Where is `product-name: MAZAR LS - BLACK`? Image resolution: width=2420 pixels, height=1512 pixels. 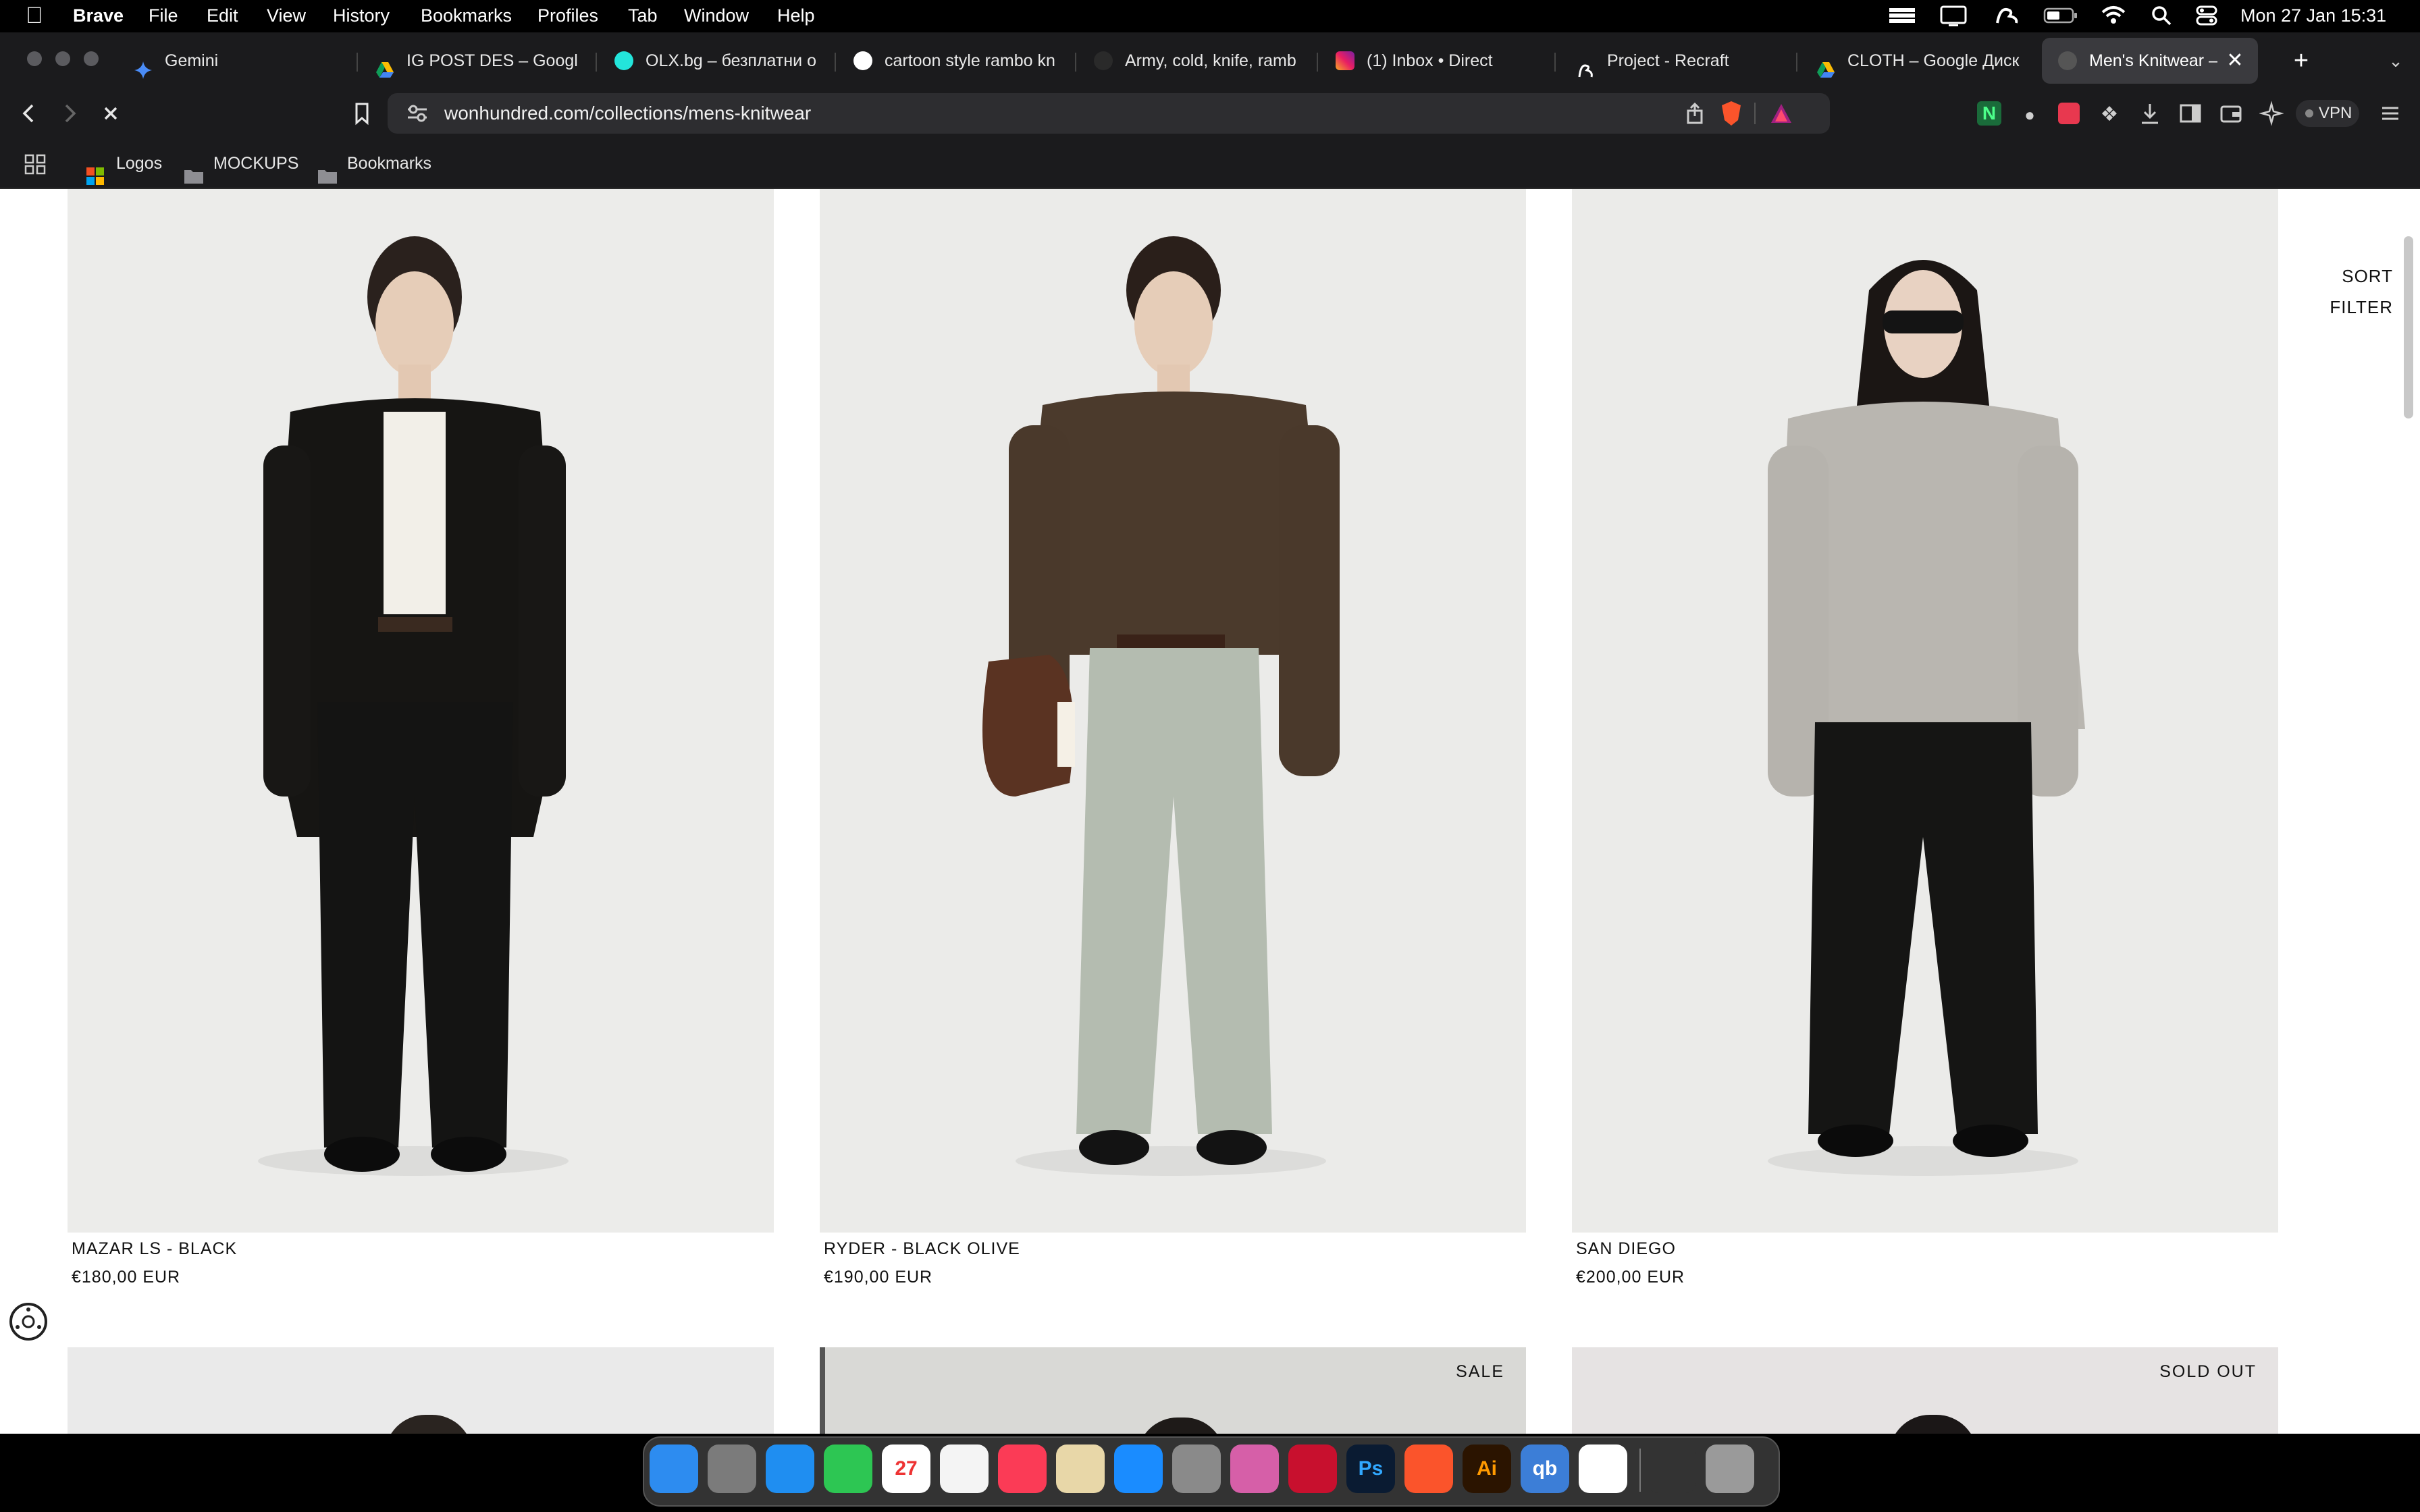 product-name: MAZAR LS - BLACK is located at coordinates (154, 1249).